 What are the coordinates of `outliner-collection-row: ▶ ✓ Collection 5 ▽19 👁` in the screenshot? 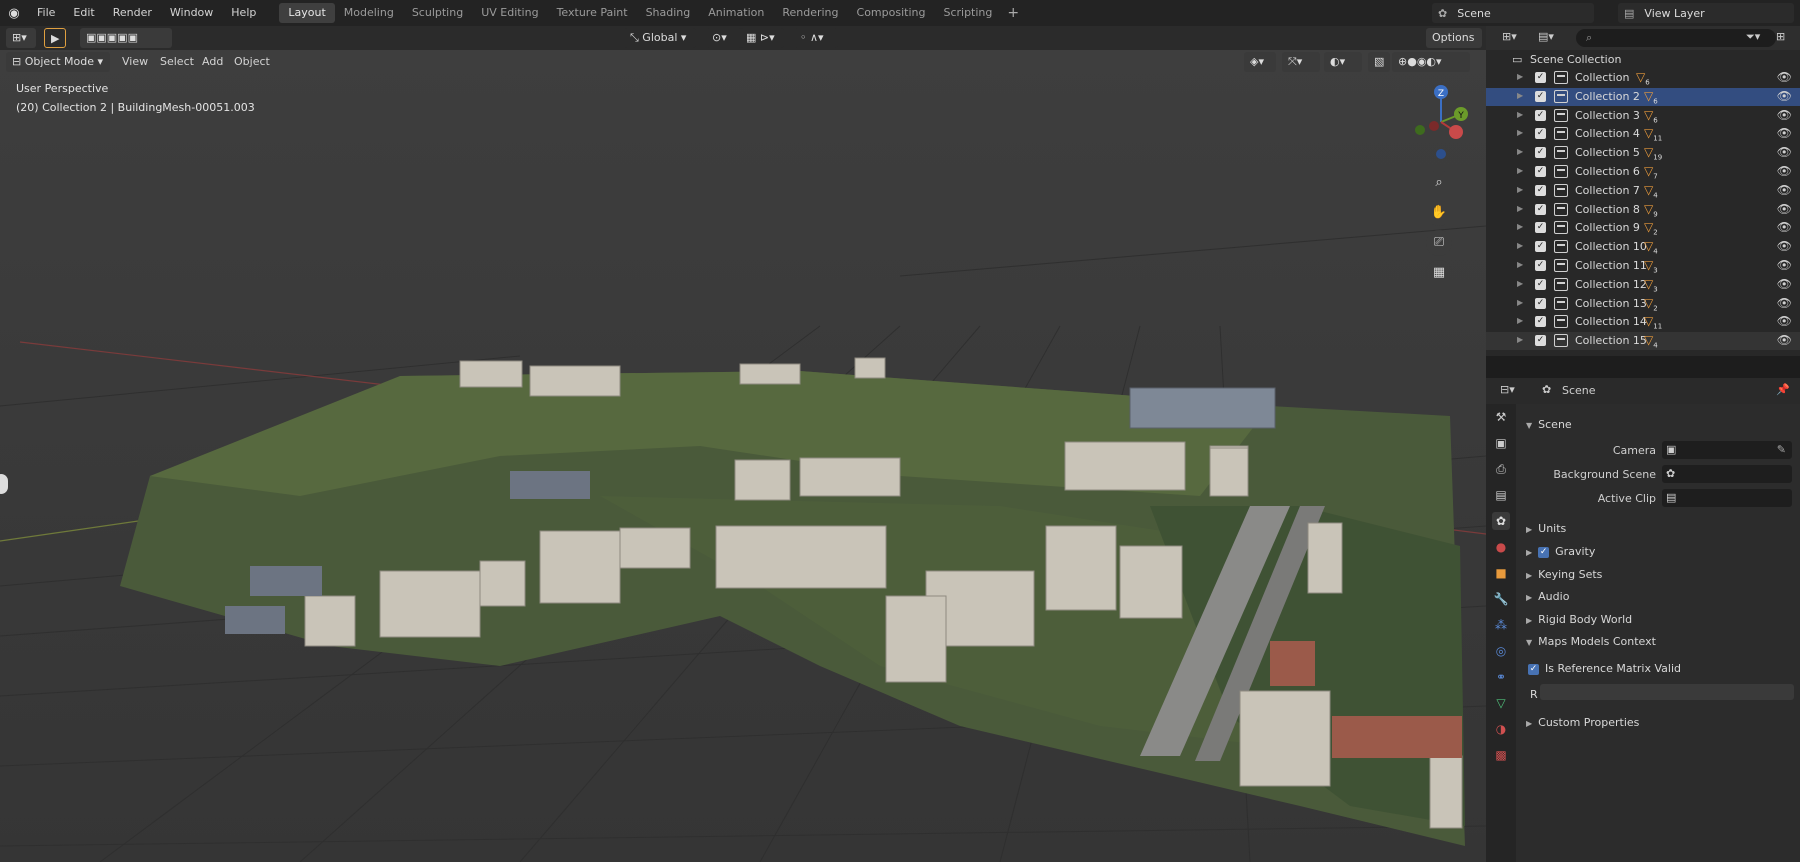 It's located at (1643, 153).